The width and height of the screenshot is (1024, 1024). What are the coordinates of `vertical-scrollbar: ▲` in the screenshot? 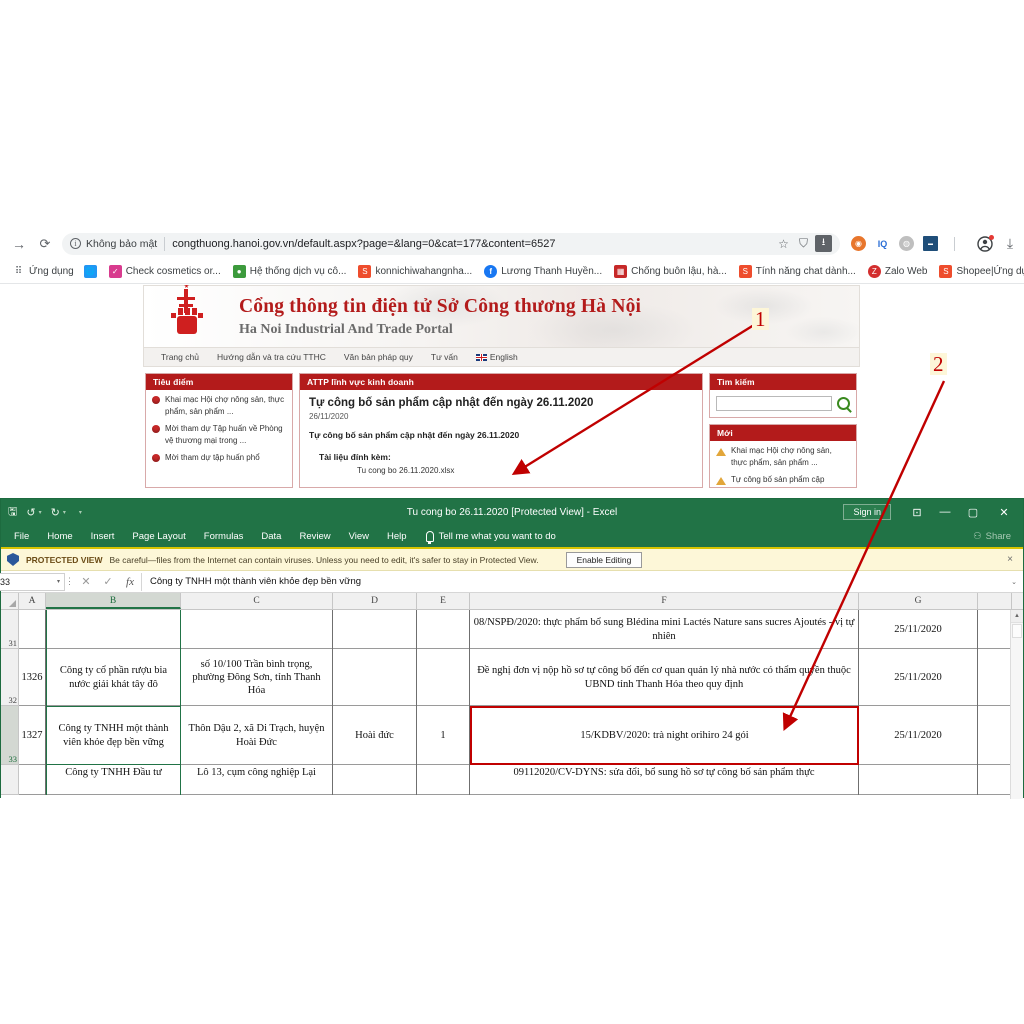 It's located at (1016, 704).